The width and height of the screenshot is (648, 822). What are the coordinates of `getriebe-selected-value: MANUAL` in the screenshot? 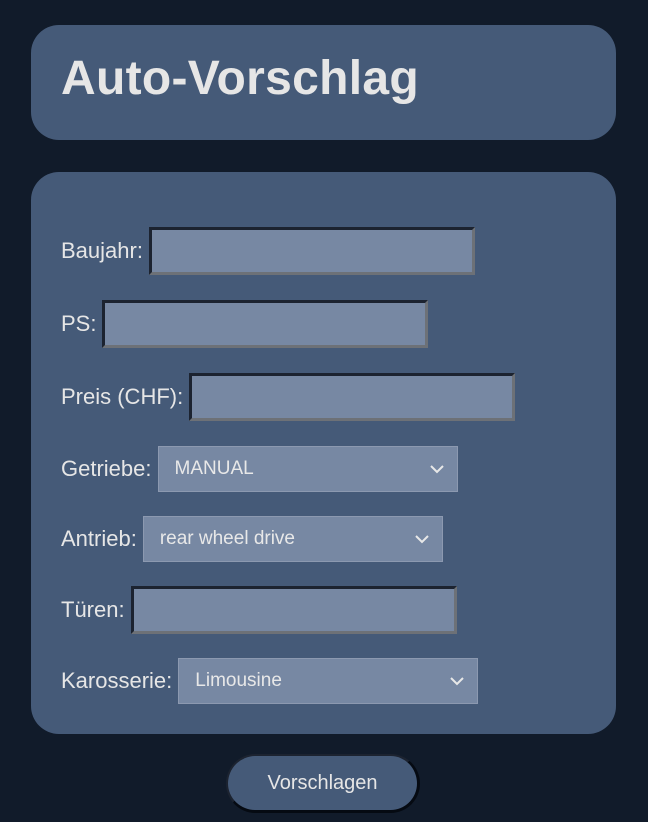 It's located at (214, 468).